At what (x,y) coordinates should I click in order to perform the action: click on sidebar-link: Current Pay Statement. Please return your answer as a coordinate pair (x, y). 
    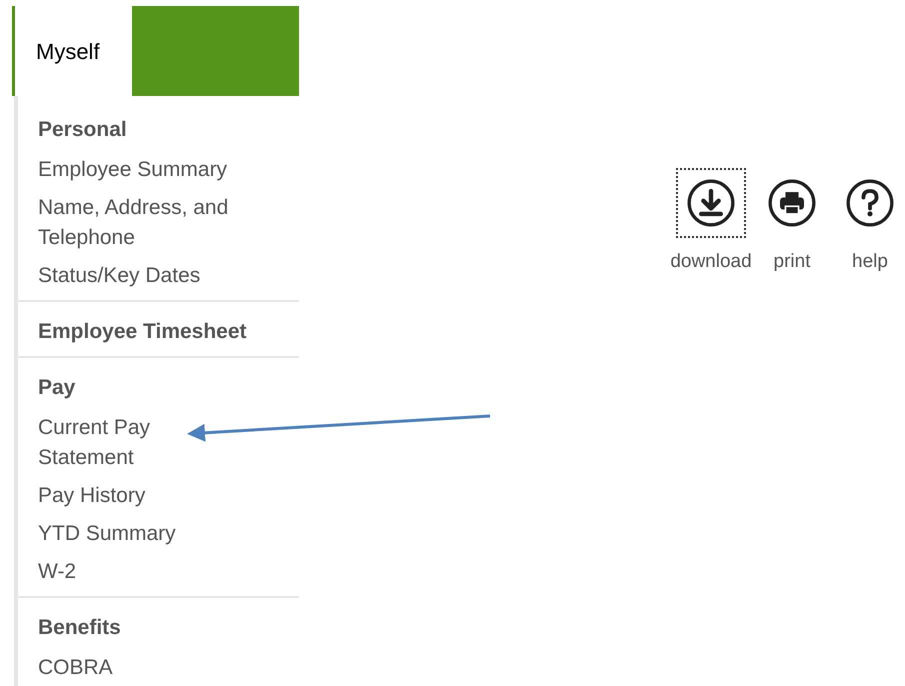
    Looking at the image, I should click on (94, 443).